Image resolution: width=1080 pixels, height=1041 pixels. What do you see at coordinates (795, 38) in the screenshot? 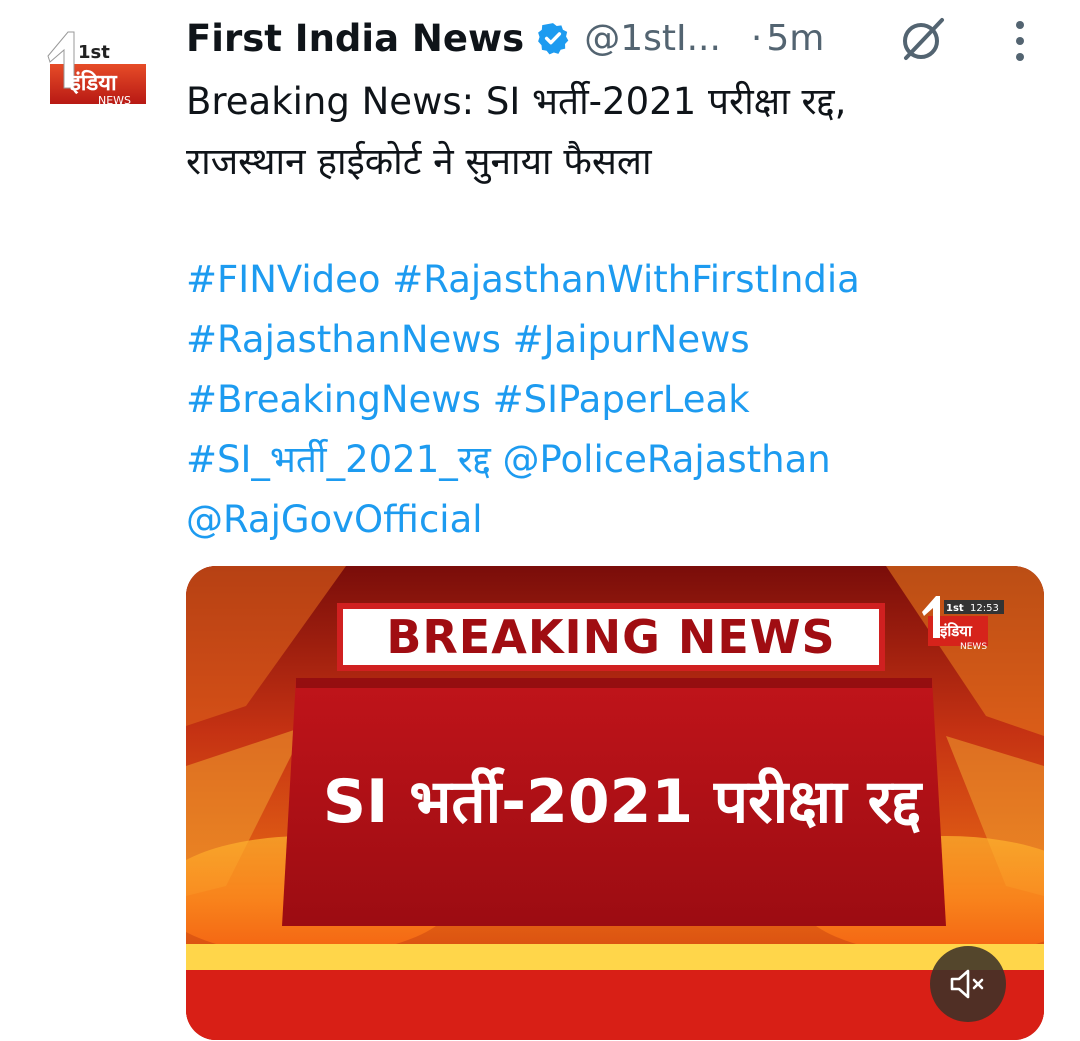
I see `tweet-timestamp: 5m` at bounding box center [795, 38].